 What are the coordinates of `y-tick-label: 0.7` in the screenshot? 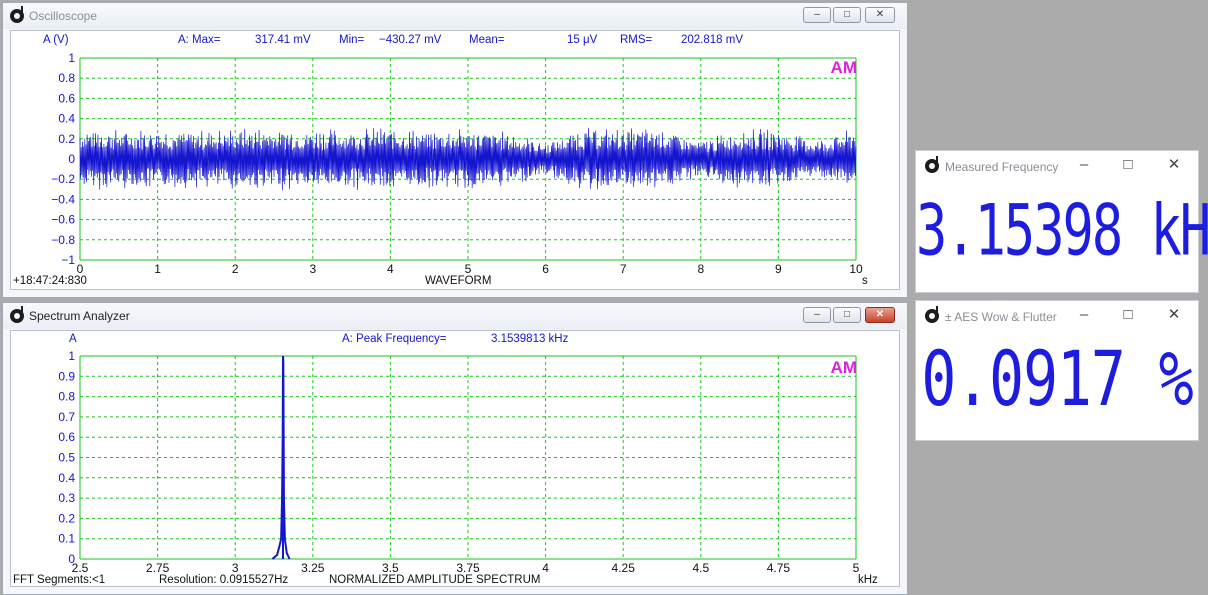 It's located at (66, 417).